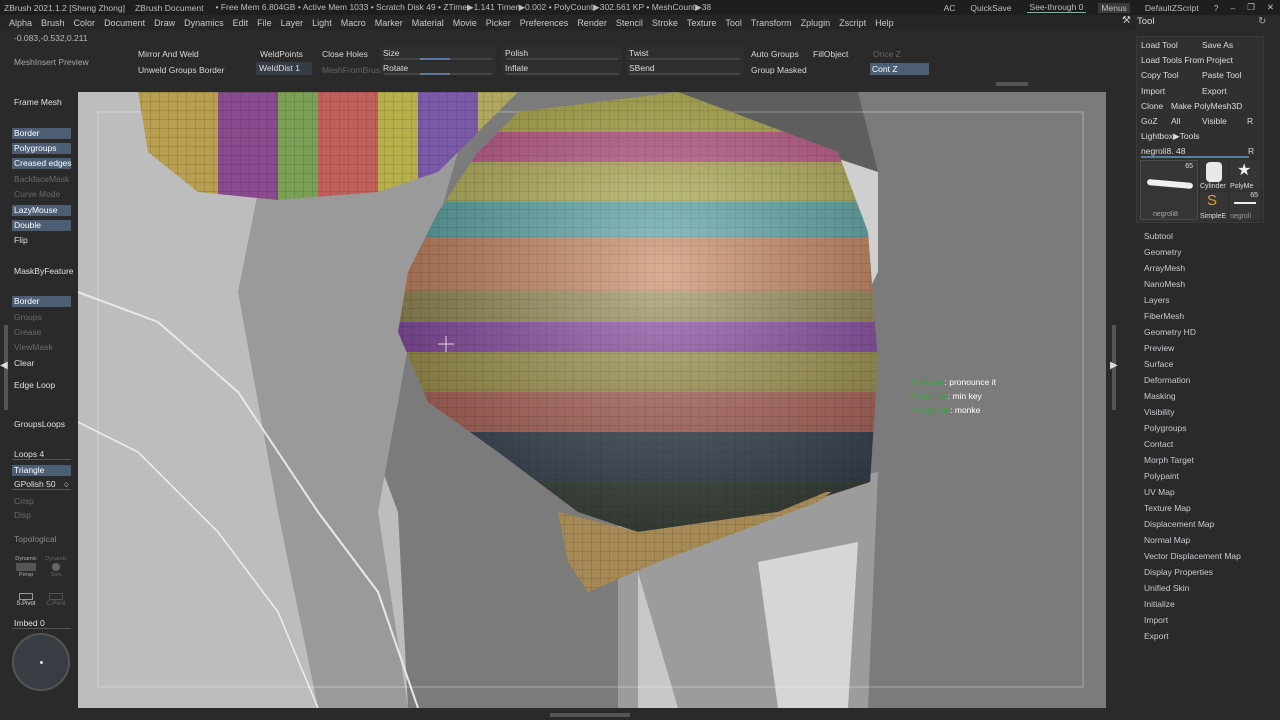 The width and height of the screenshot is (1280, 720). What do you see at coordinates (1162, 252) in the screenshot?
I see `tool-menu-geometry: Geometry` at bounding box center [1162, 252].